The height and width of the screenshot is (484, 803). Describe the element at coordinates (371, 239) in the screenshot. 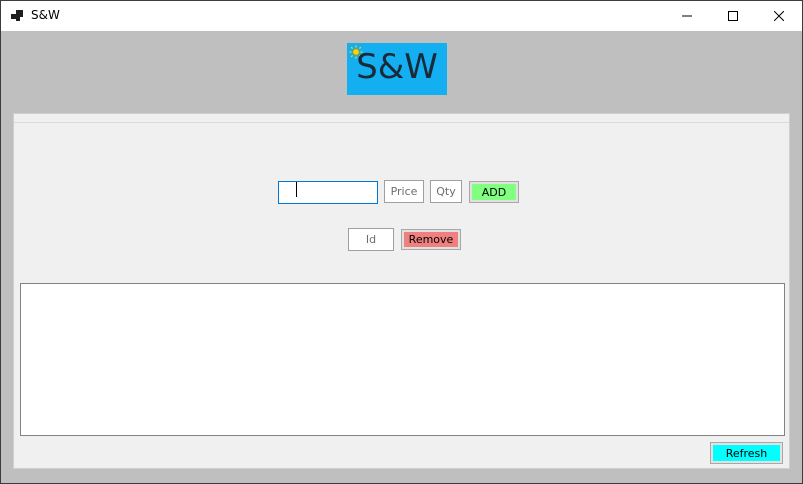

I see `id-input` at that location.